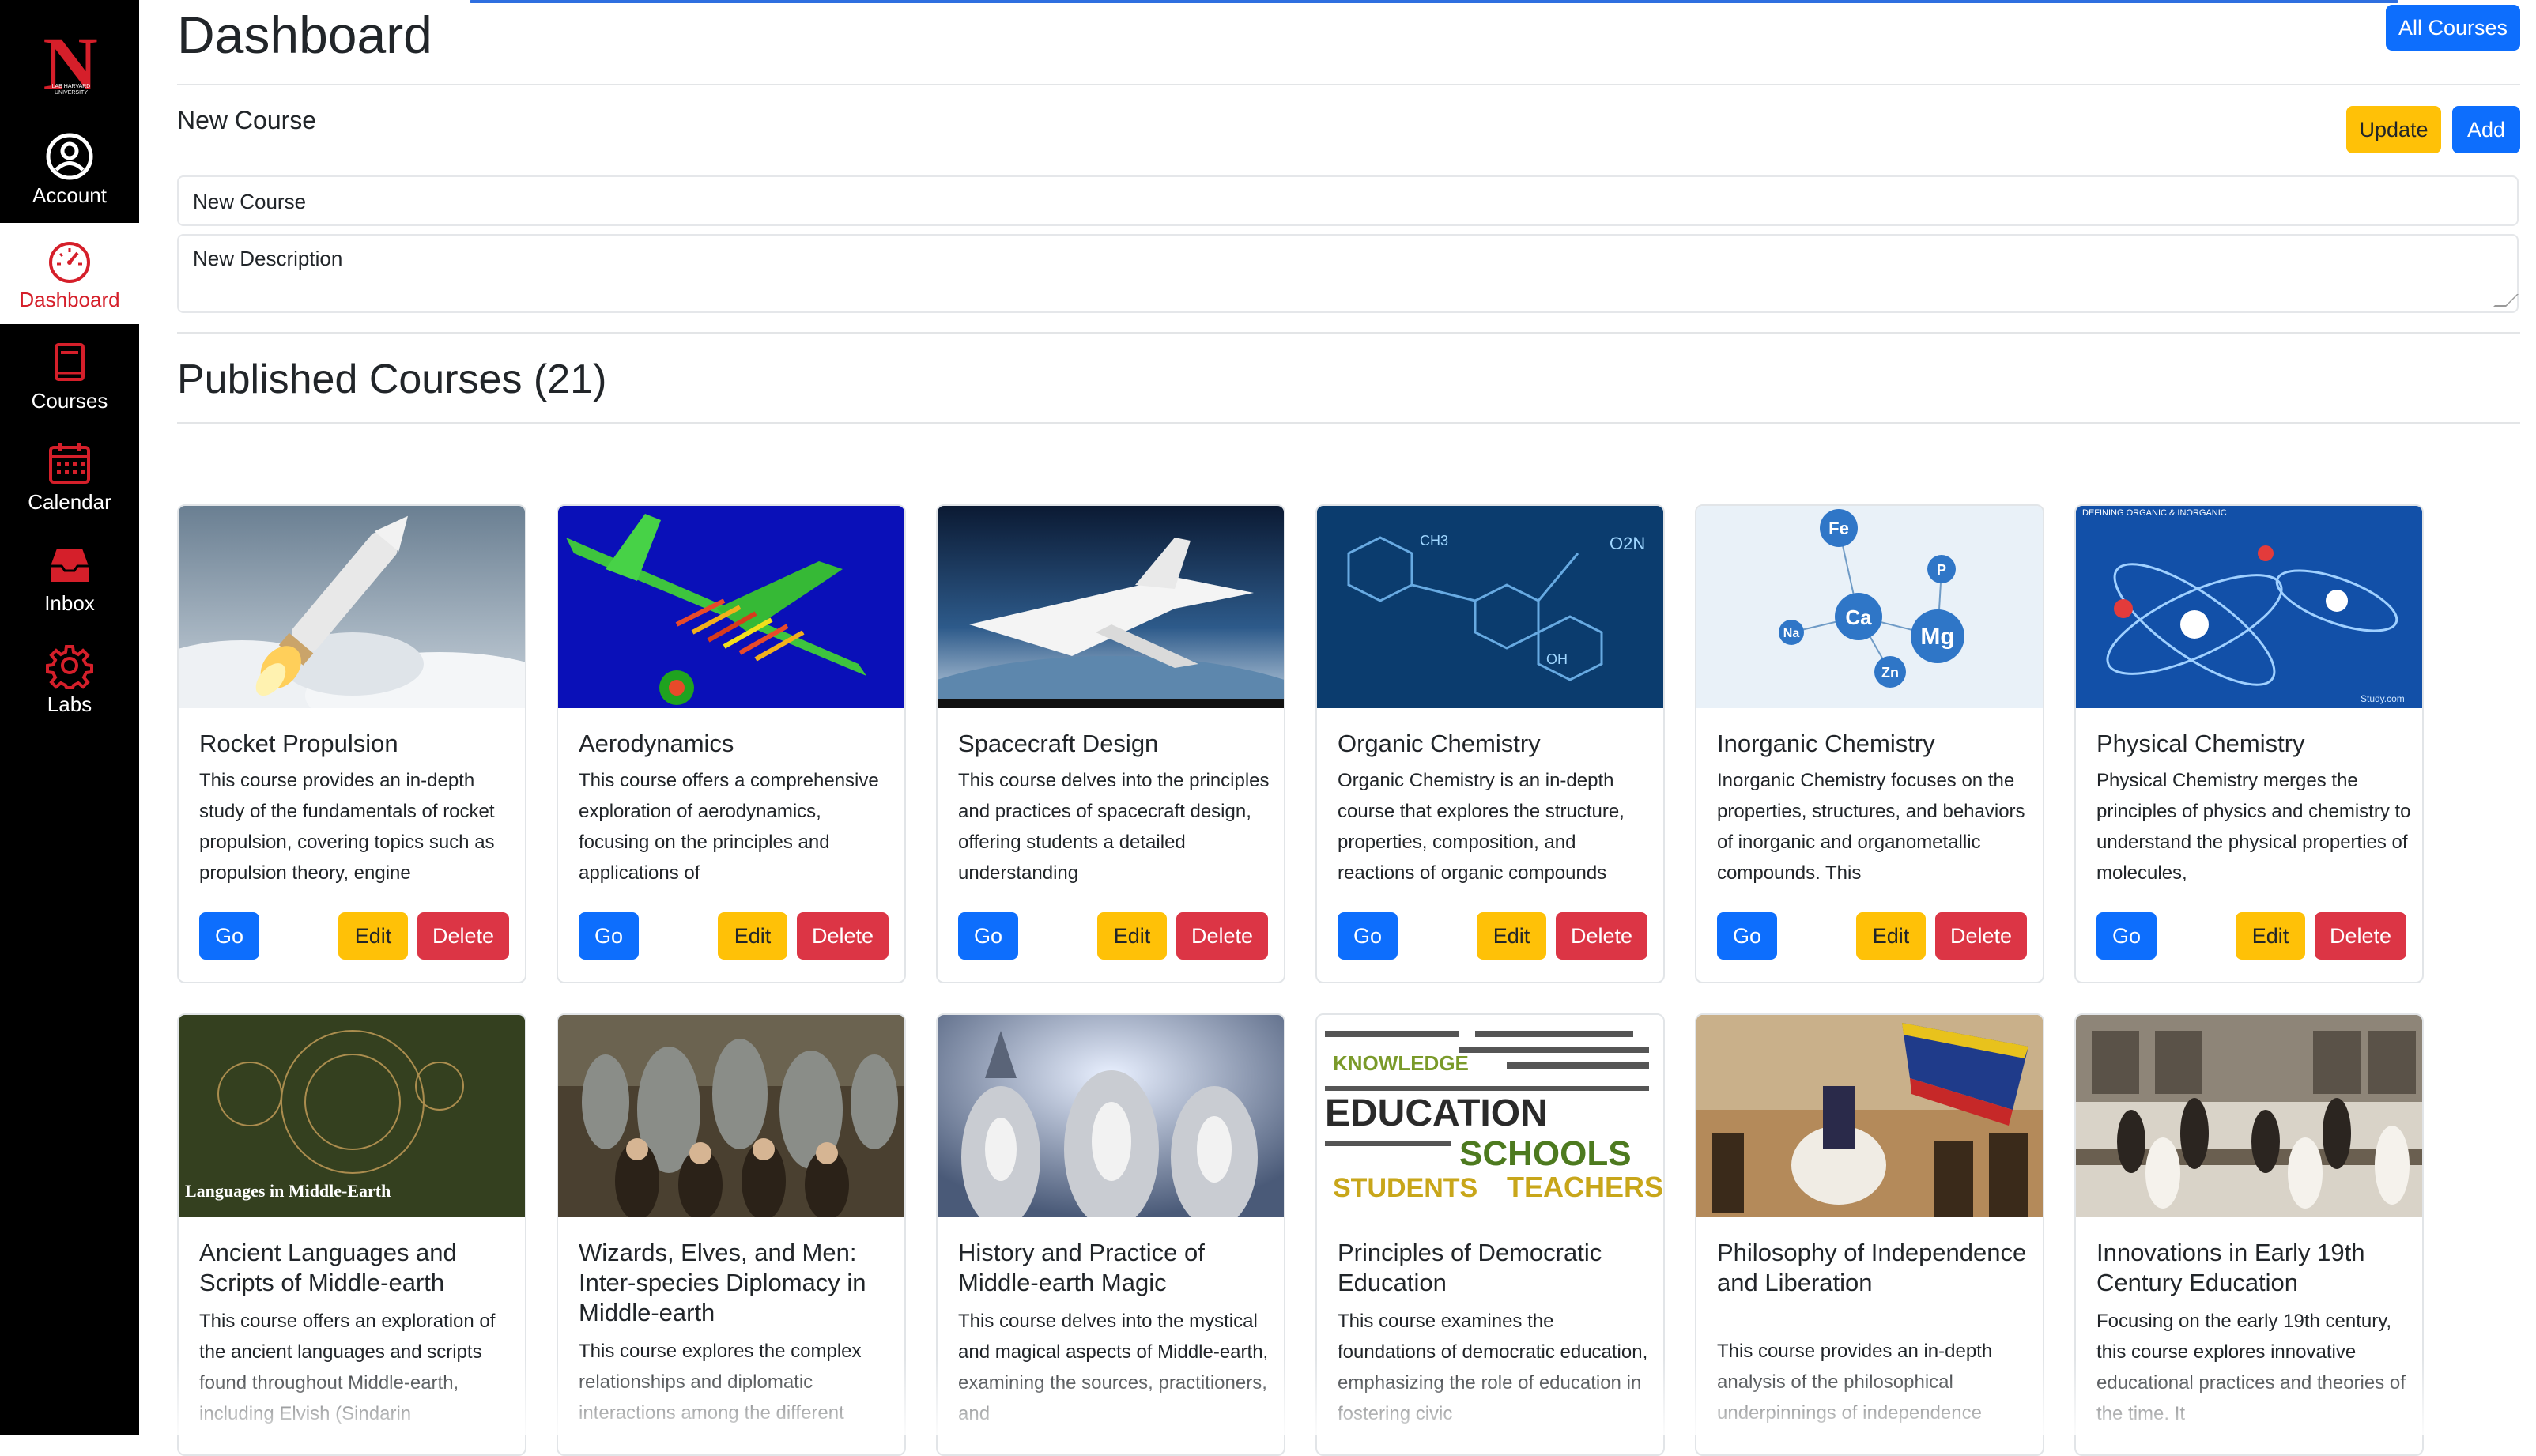  I want to click on course-image-inorganic: Fe P Ca Mg Na Zn, so click(1869, 607).